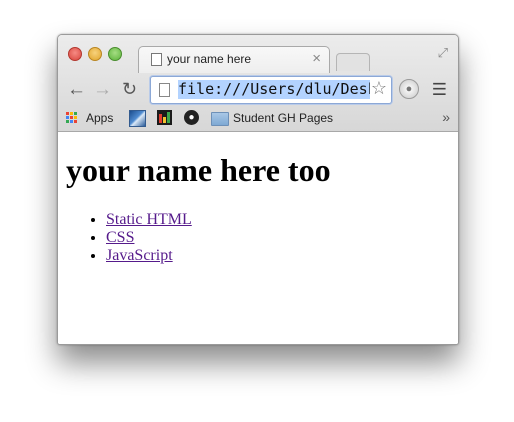  I want to click on tab-close-icon: ×, so click(316, 58).